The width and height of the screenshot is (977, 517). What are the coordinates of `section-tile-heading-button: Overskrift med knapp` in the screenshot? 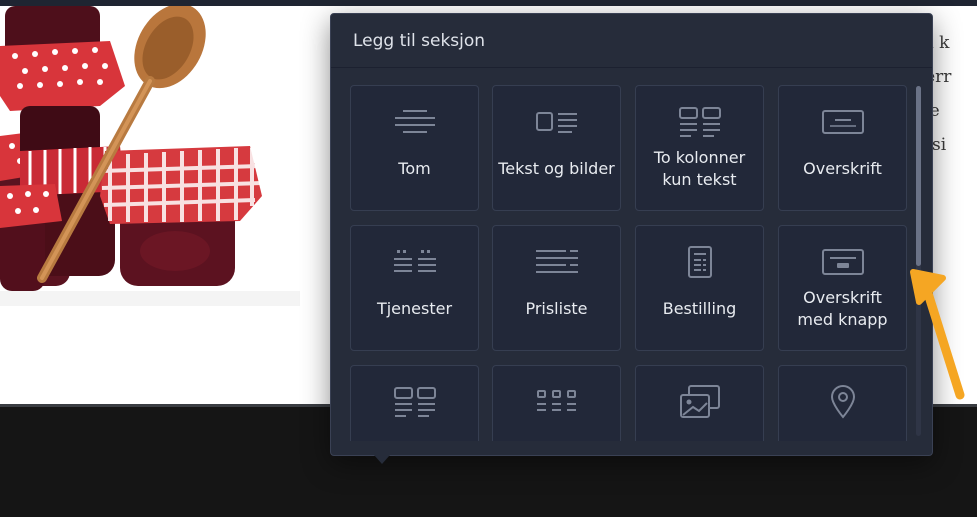 It's located at (842, 288).